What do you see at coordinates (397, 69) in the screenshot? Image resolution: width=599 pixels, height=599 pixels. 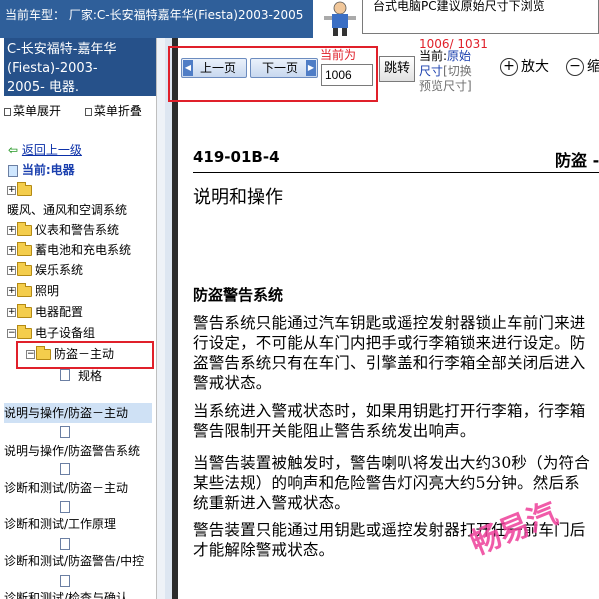 I see `jump-button: 跳转` at bounding box center [397, 69].